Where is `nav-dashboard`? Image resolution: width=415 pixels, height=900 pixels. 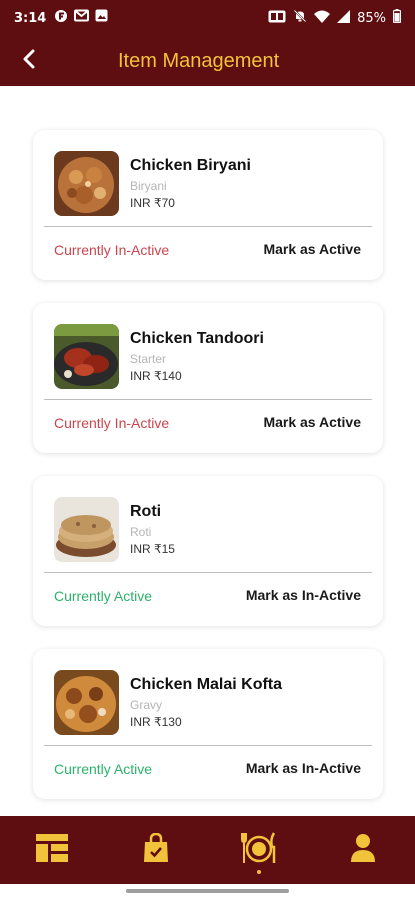
nav-dashboard is located at coordinates (52, 850).